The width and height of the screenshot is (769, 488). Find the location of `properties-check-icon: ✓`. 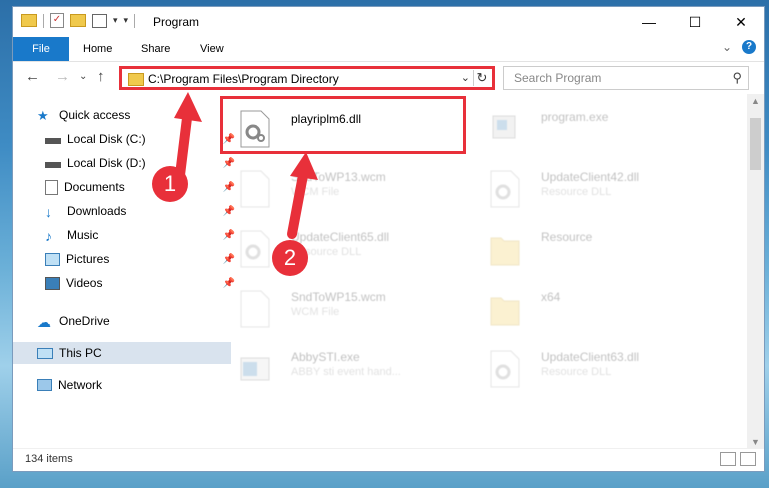

properties-check-icon: ✓ is located at coordinates (57, 20).